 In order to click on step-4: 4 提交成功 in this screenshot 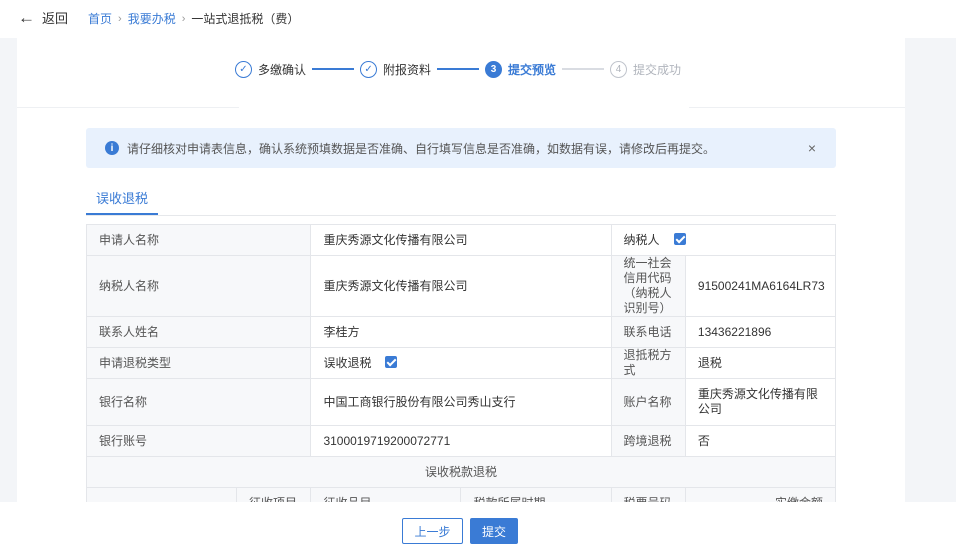, I will do `click(646, 69)`.